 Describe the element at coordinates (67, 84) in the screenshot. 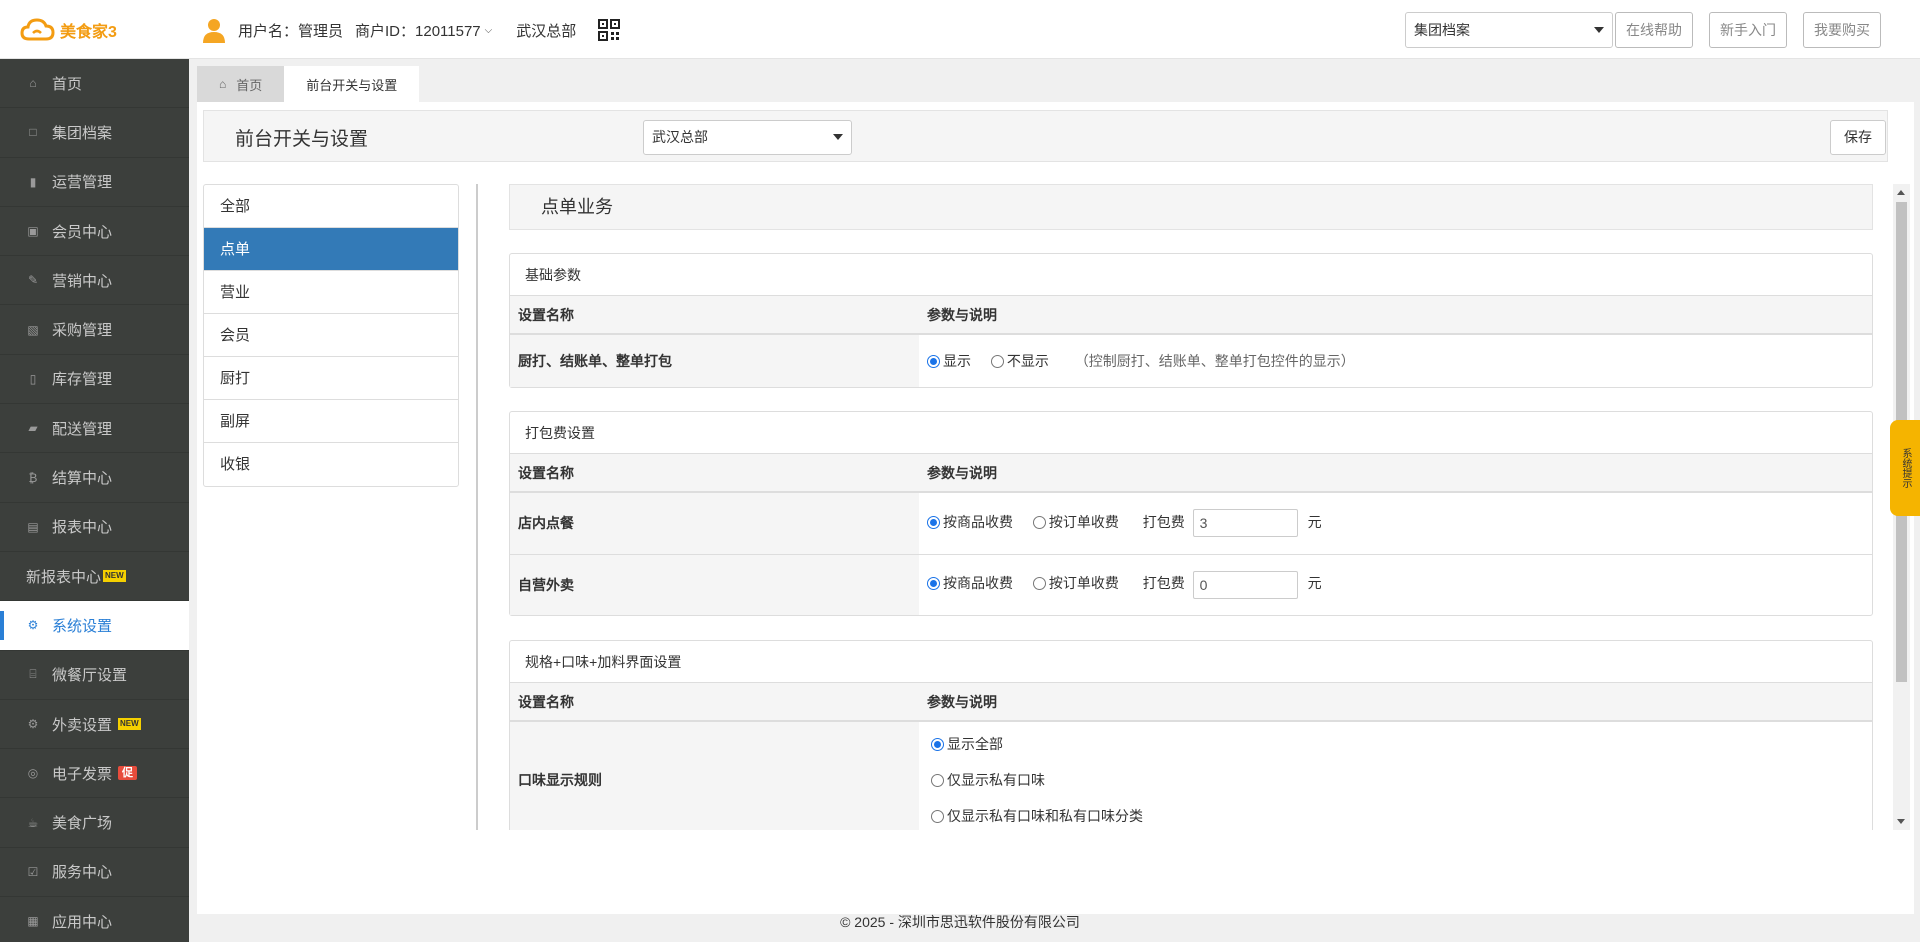

I see `sidebar-item-label: 首页` at that location.